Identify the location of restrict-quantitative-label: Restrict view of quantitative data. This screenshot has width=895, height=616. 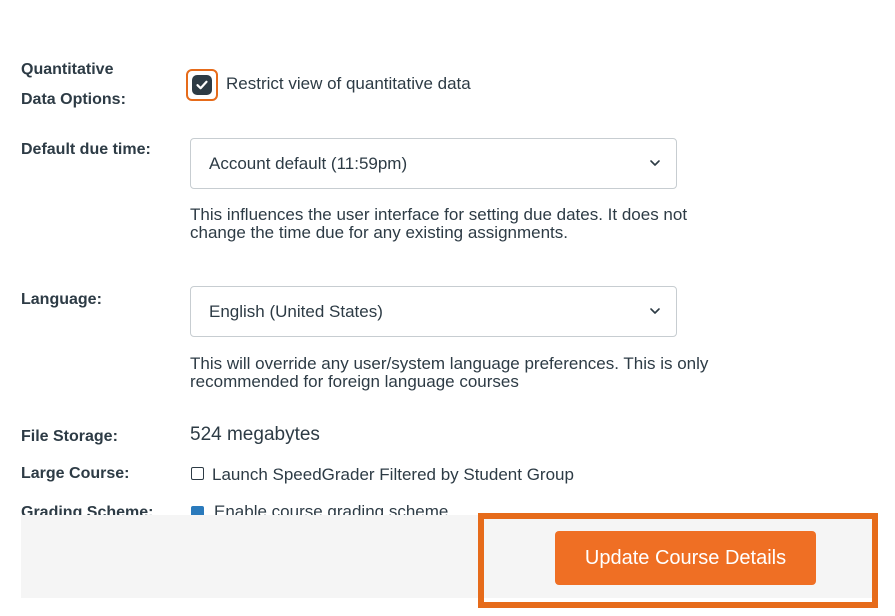
(348, 84).